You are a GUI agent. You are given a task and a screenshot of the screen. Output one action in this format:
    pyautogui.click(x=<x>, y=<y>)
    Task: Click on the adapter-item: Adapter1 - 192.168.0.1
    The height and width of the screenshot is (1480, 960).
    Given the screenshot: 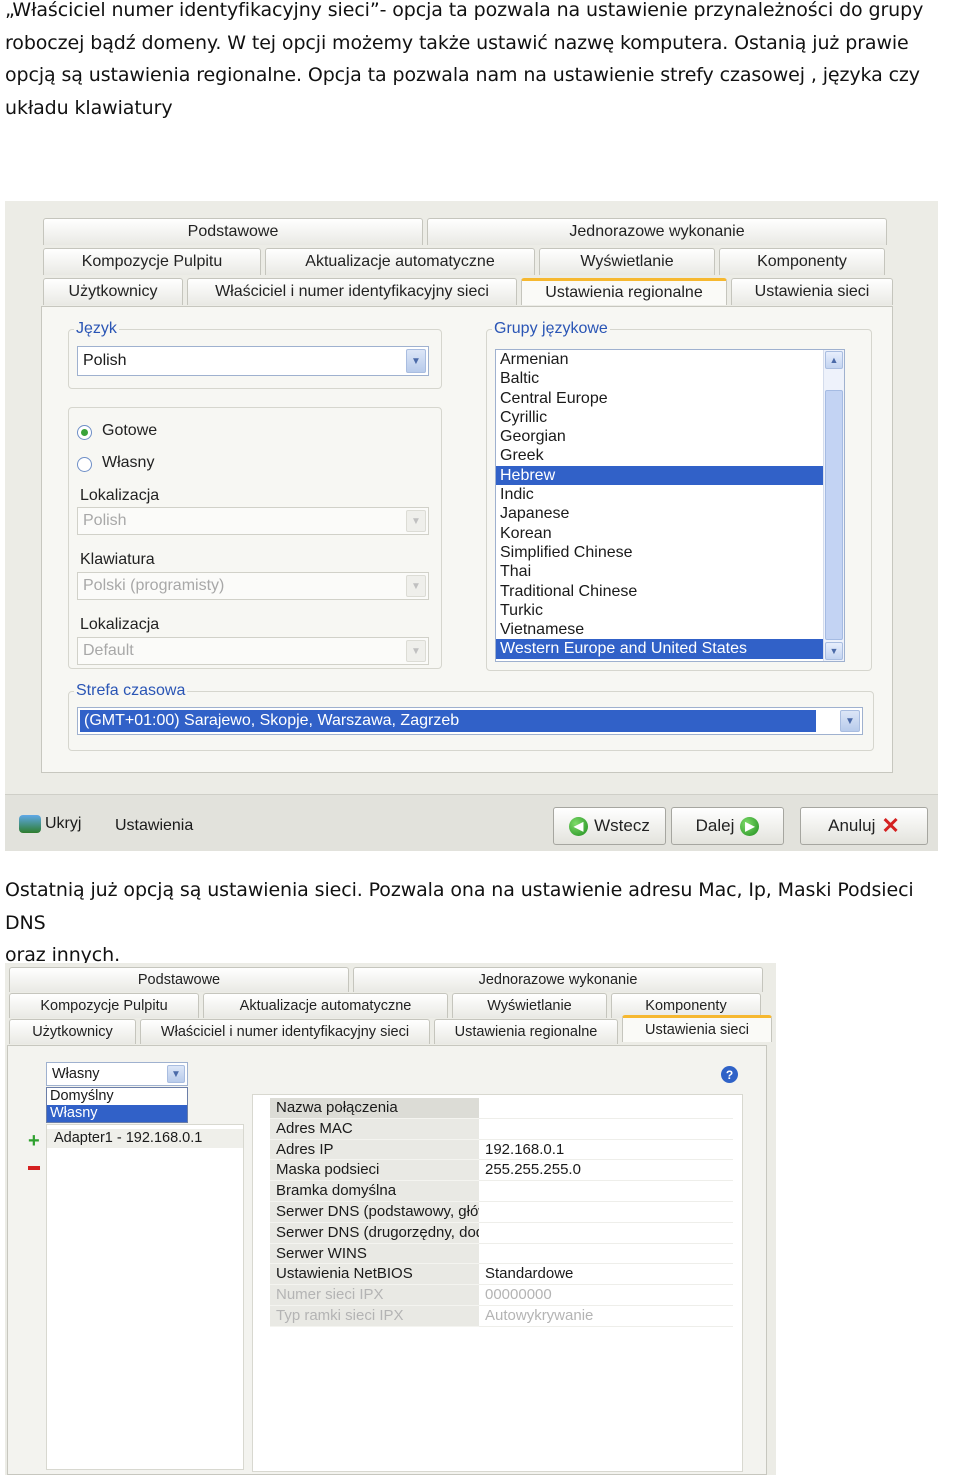 What is the action you would take?
    pyautogui.click(x=145, y=1138)
    